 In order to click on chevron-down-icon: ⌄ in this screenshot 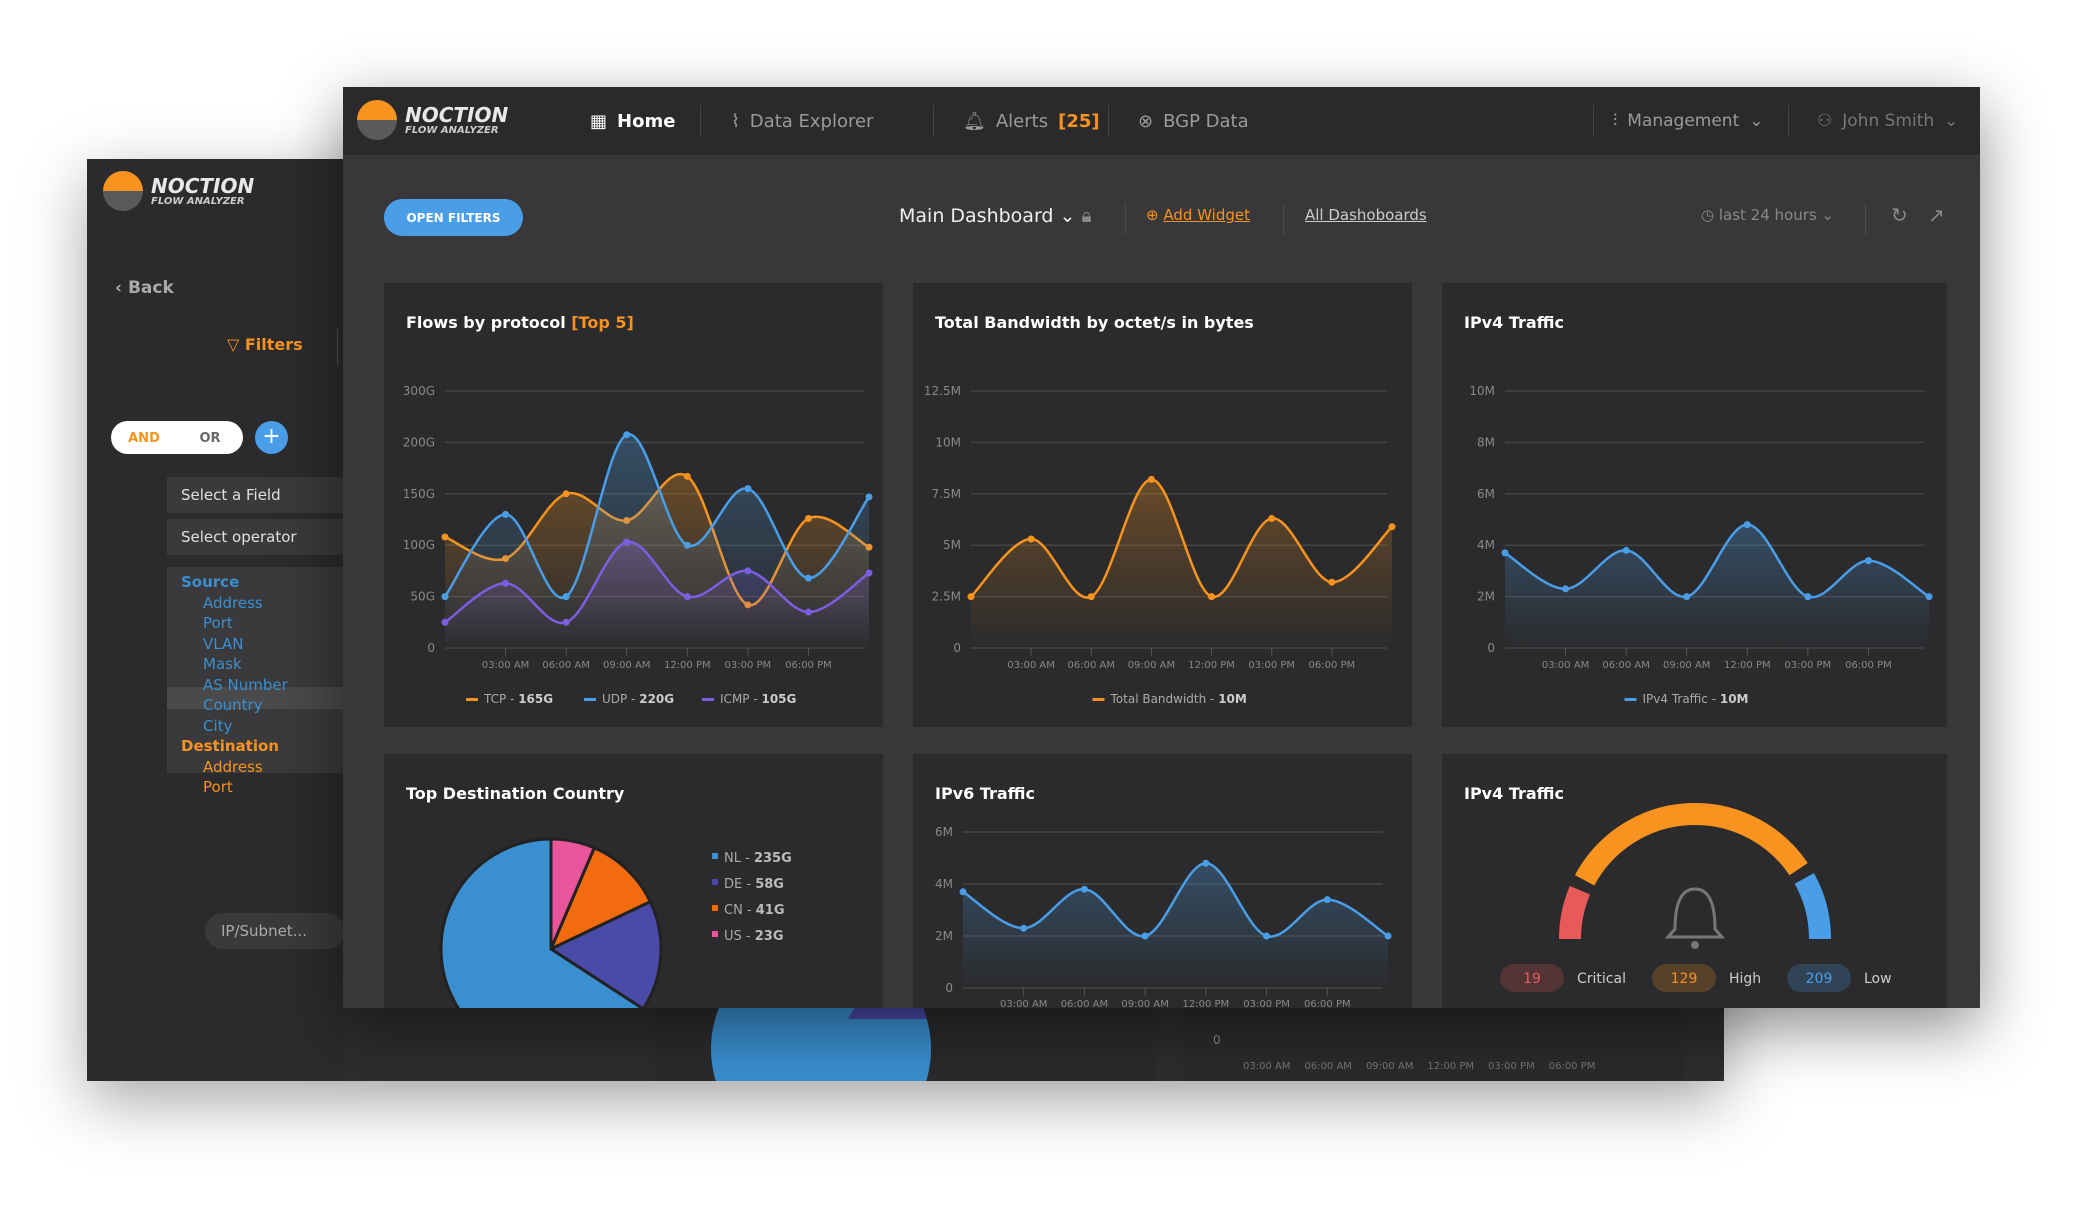, I will do `click(1828, 215)`.